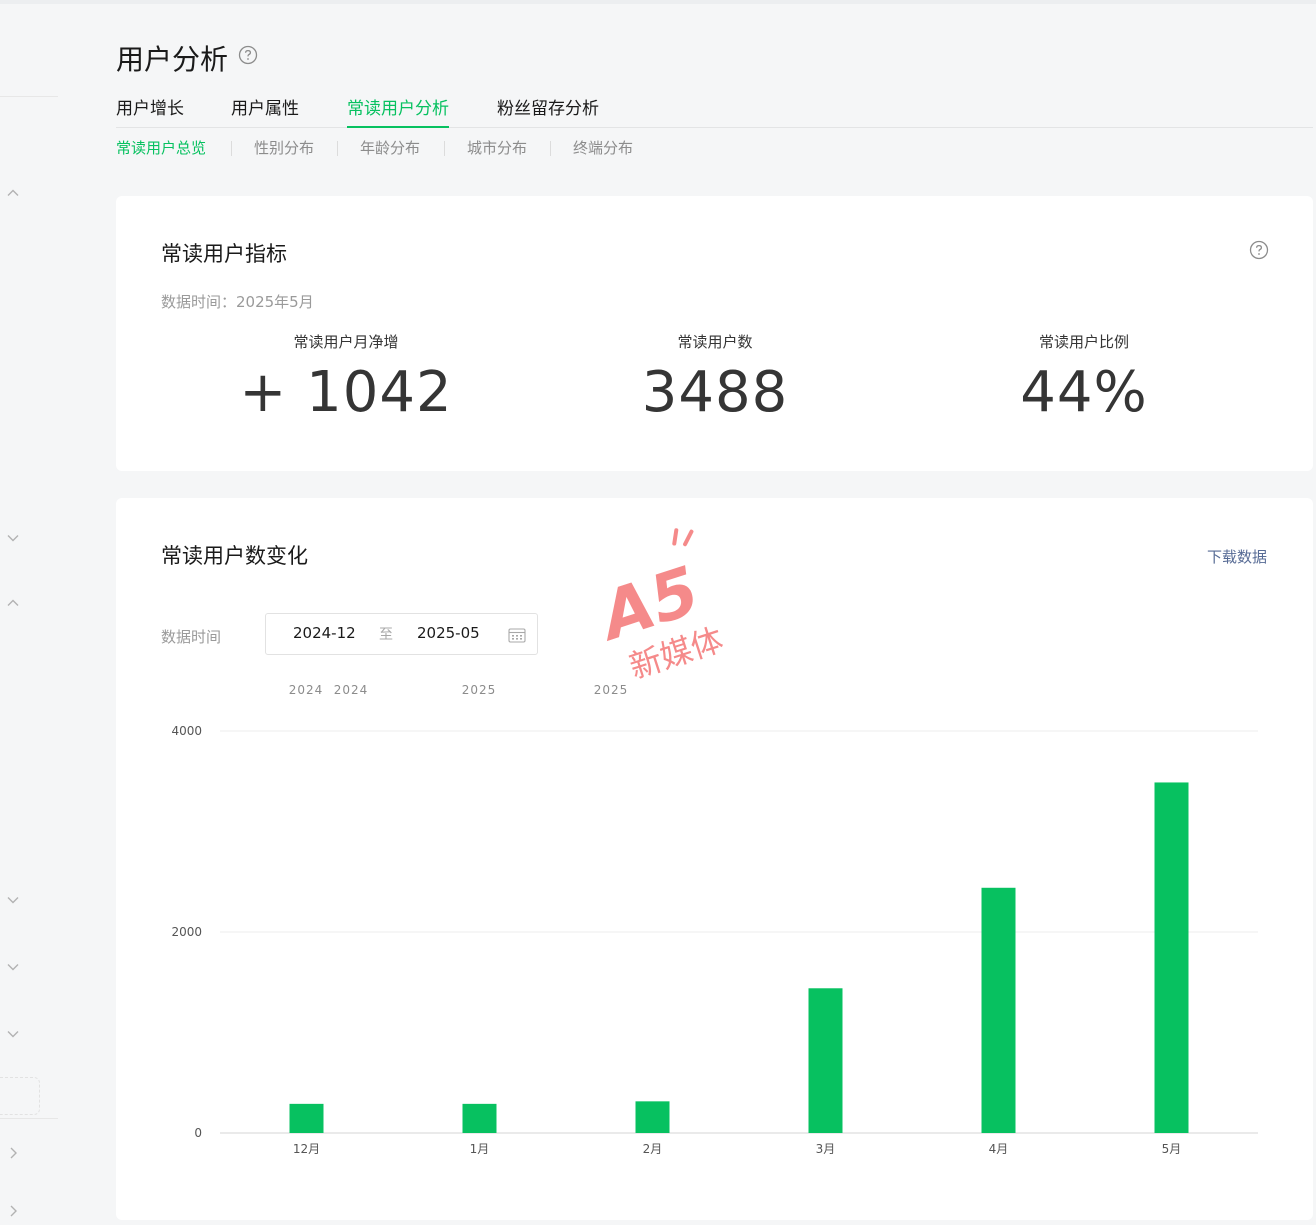  I want to click on subtab-age: 年龄分布, so click(390, 148).